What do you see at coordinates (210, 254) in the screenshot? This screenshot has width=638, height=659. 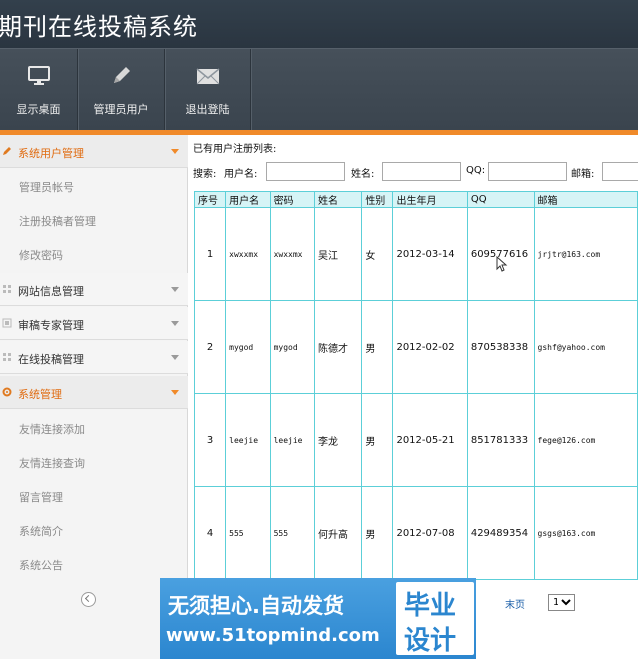 I see `cell-index: 1` at bounding box center [210, 254].